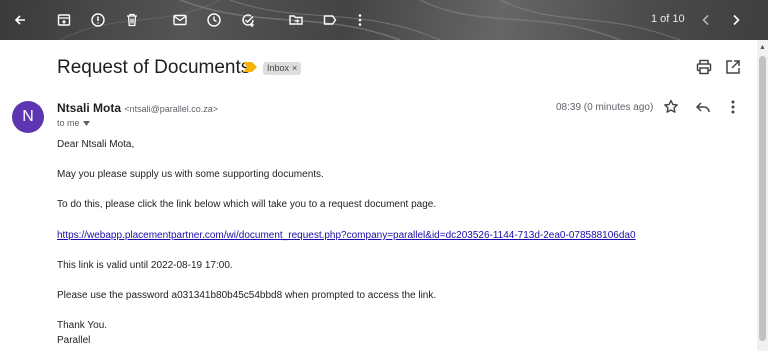 The height and width of the screenshot is (351, 768). What do you see at coordinates (20, 20) in the screenshot?
I see `back-arrow-icon` at bounding box center [20, 20].